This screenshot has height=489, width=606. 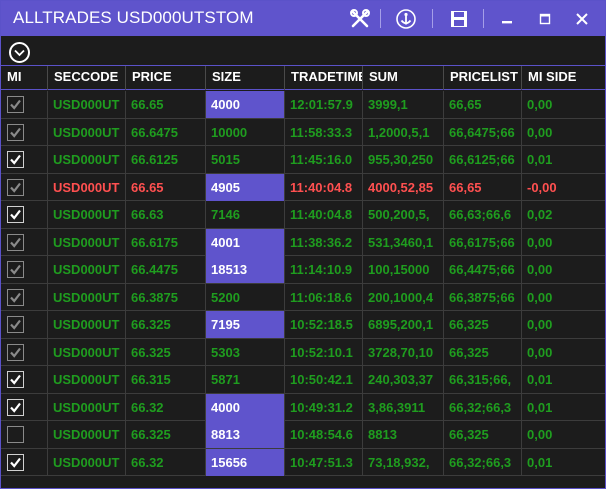 What do you see at coordinates (24, 78) in the screenshot?
I see `column-header-mi: MI` at bounding box center [24, 78].